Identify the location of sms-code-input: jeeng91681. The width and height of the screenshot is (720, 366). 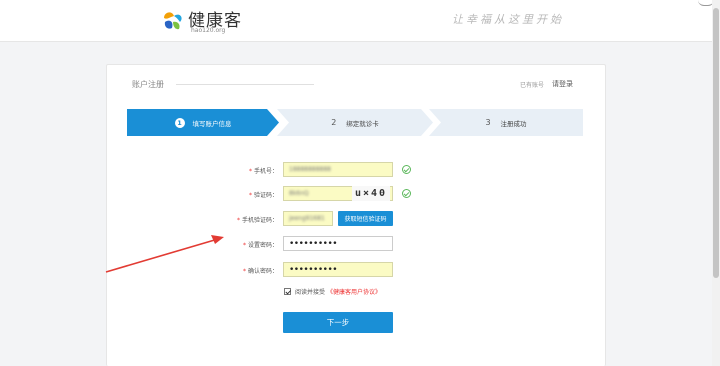
(308, 218).